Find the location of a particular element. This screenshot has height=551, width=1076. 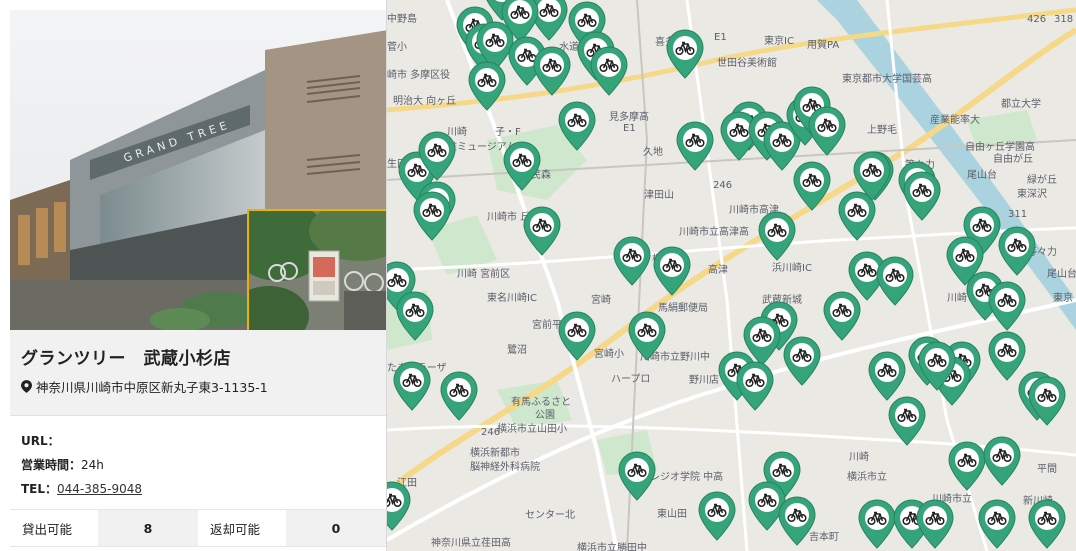

map-label: 東京 is located at coordinates (1063, 297).